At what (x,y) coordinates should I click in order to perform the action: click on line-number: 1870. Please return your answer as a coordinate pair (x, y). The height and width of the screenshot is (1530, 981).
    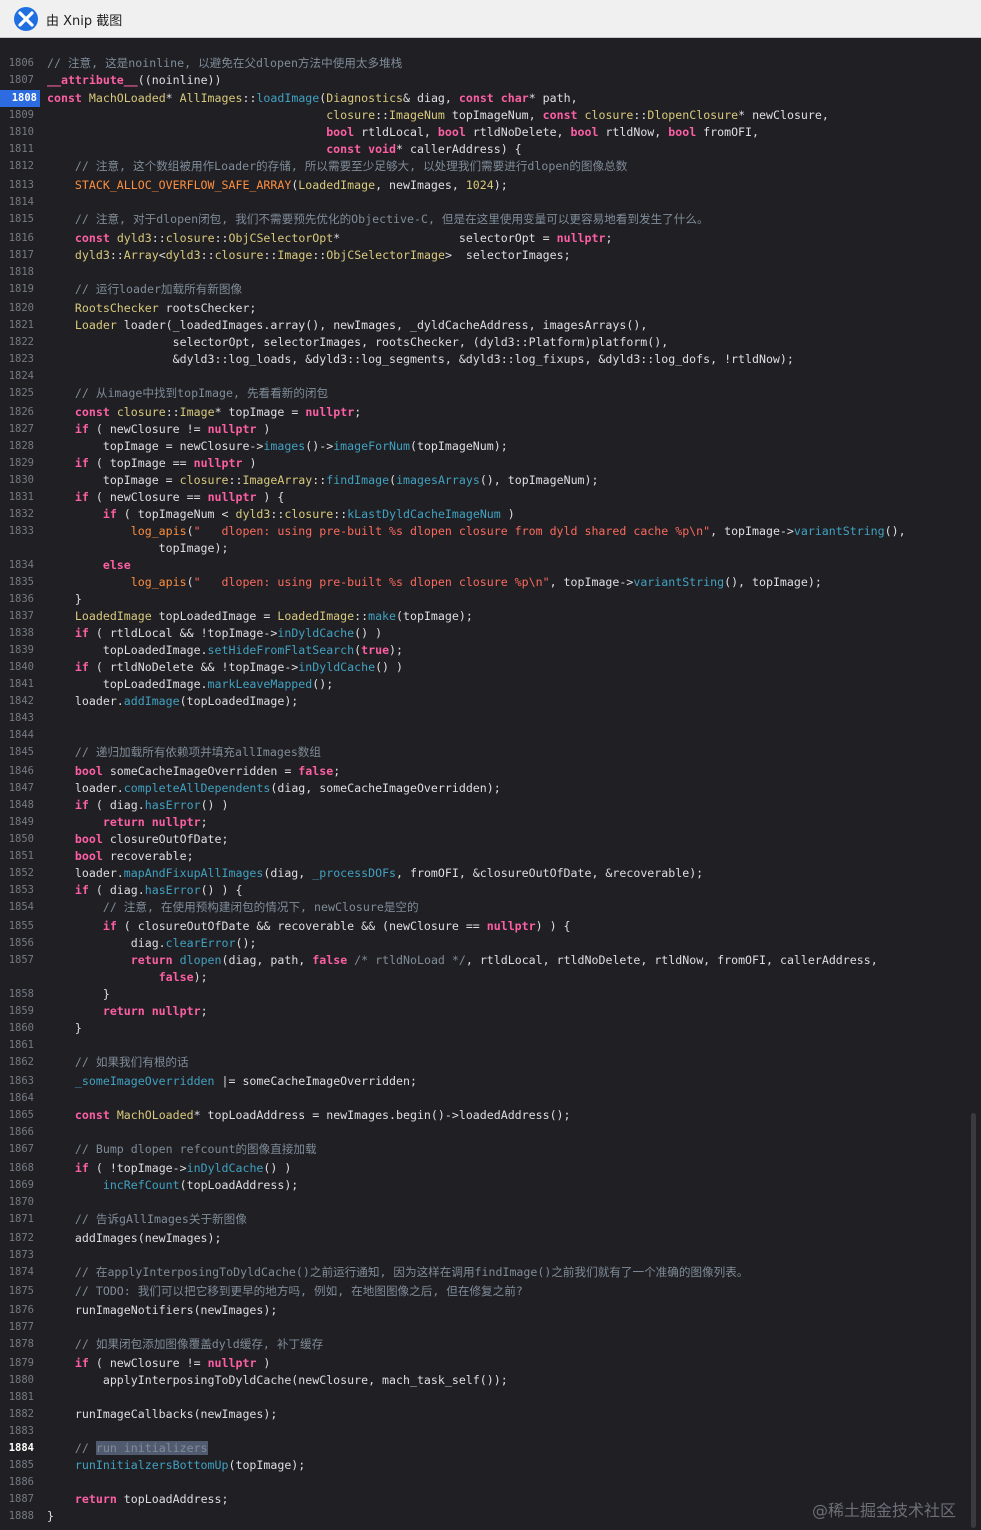
    Looking at the image, I should click on (17, 1202).